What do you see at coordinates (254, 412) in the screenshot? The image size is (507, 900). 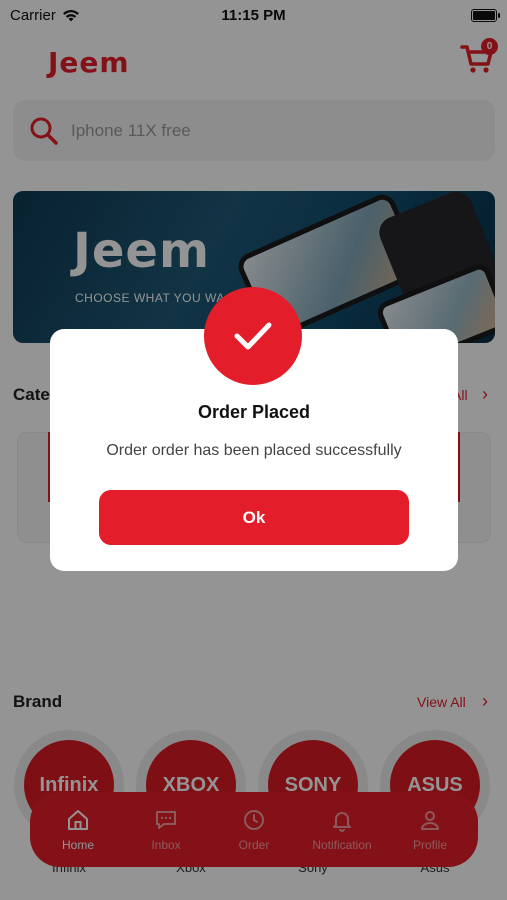 I see `dialog-title: Order Placed` at bounding box center [254, 412].